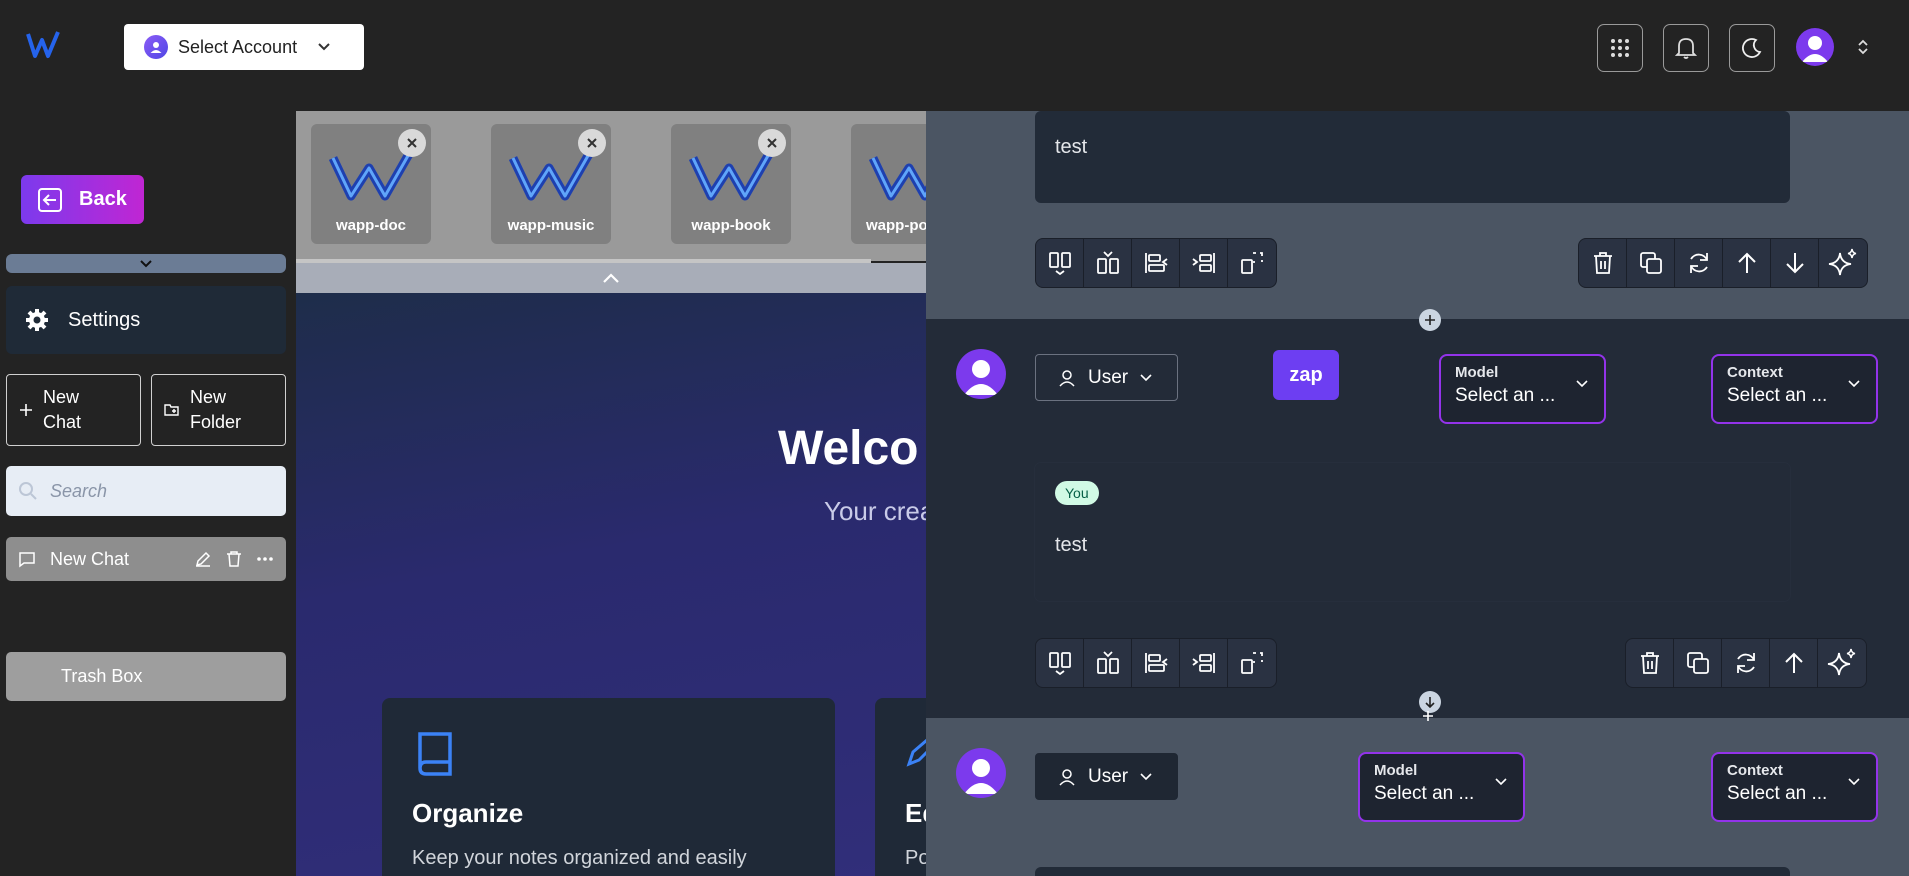  Describe the element at coordinates (435, 754) in the screenshot. I see `book-icon` at that location.